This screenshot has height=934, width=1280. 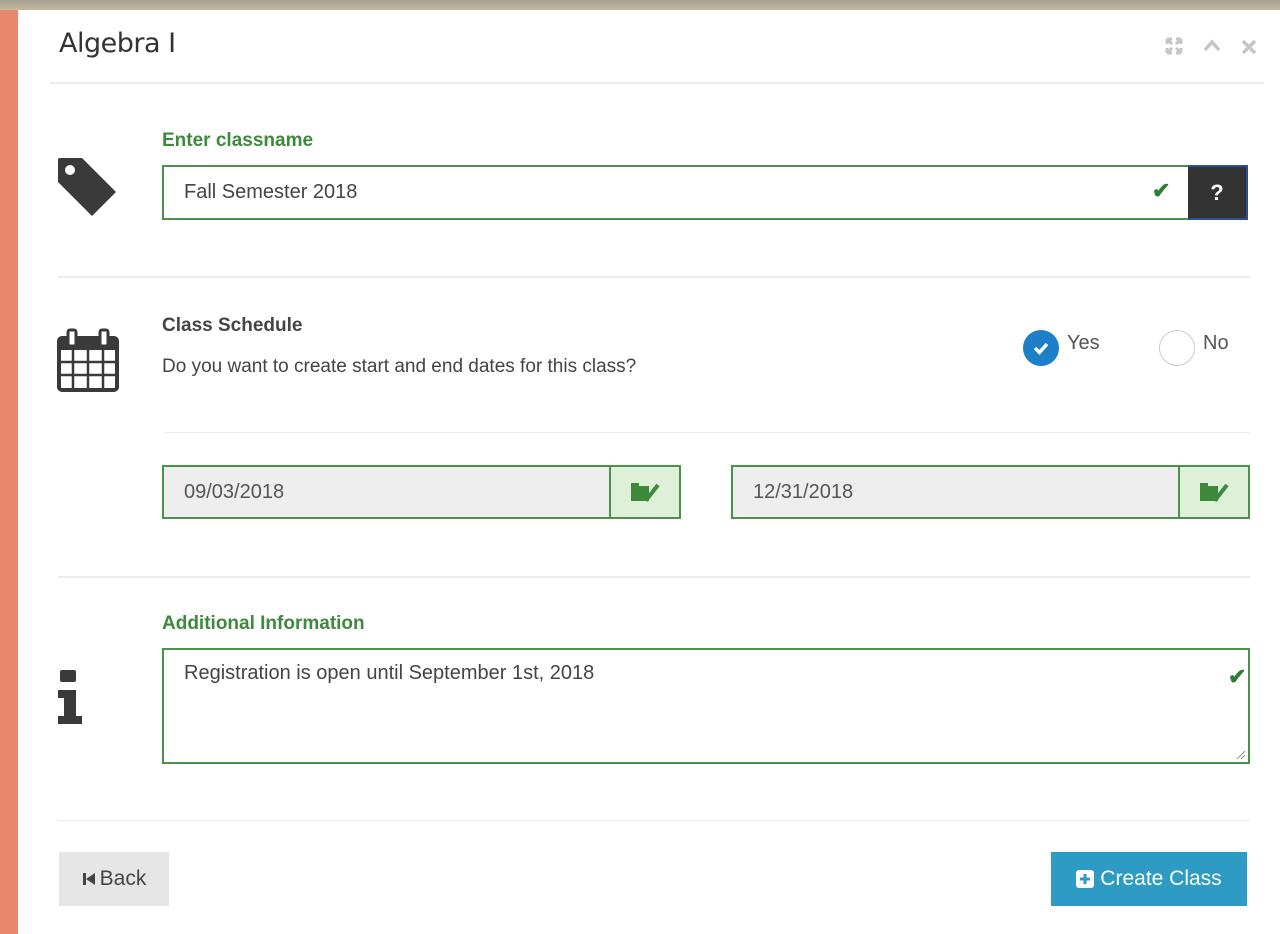 What do you see at coordinates (657, 83) in the screenshot?
I see `header-divider` at bounding box center [657, 83].